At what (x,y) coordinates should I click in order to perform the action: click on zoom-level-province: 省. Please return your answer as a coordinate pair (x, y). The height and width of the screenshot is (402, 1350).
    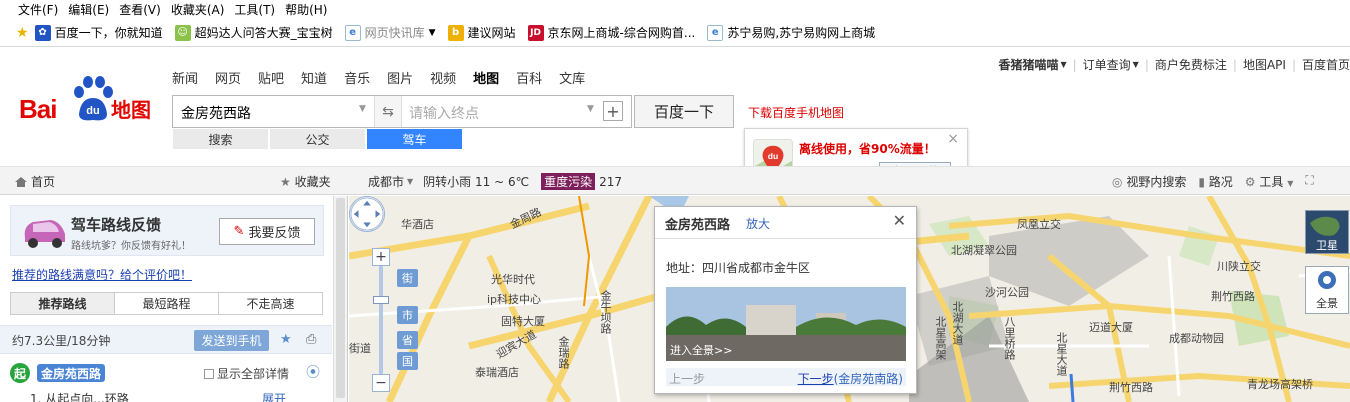
    Looking at the image, I should click on (407, 340).